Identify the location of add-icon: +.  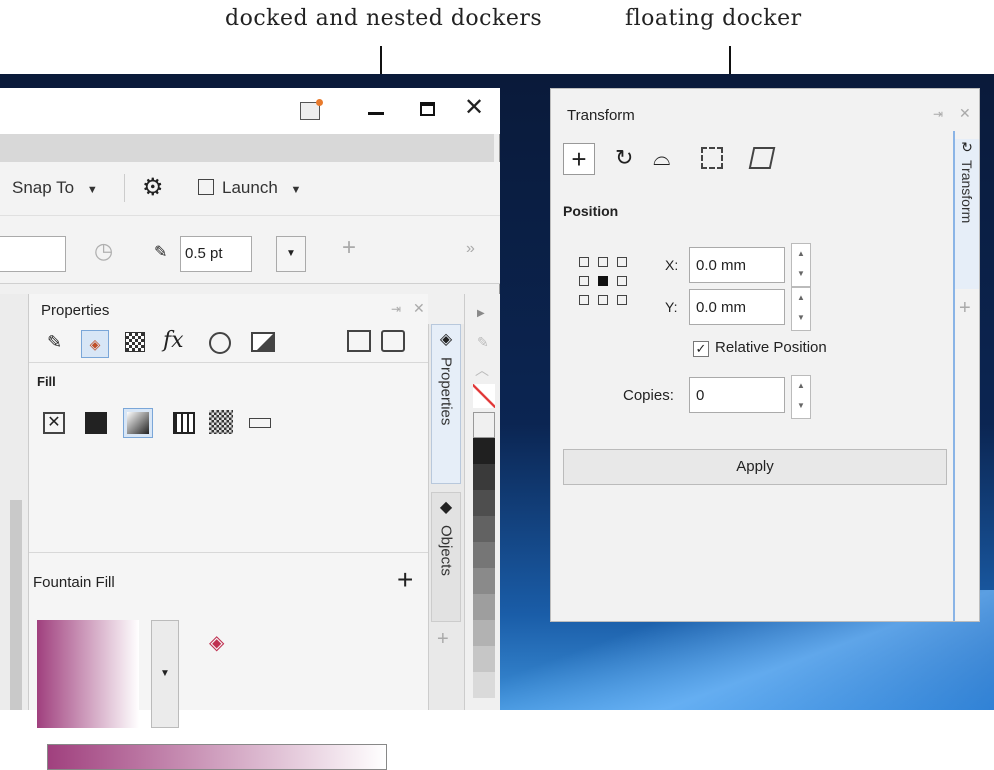
(349, 248).